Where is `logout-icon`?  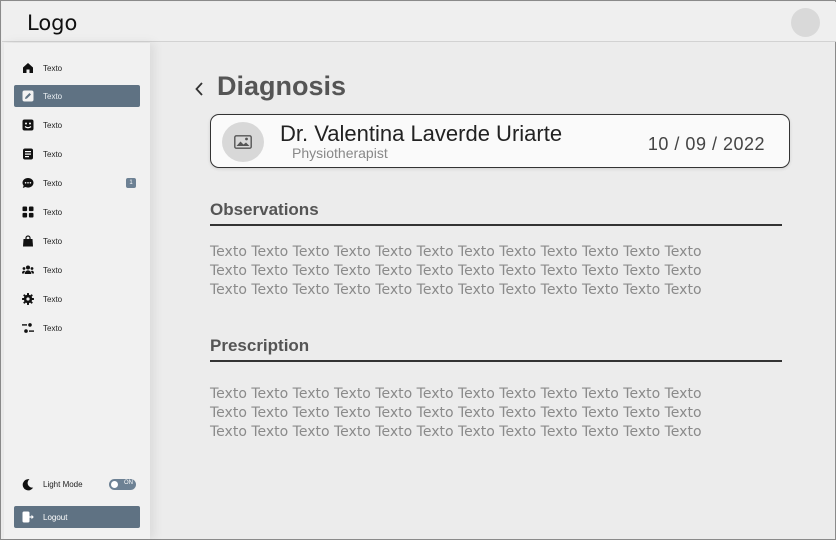 logout-icon is located at coordinates (28, 517).